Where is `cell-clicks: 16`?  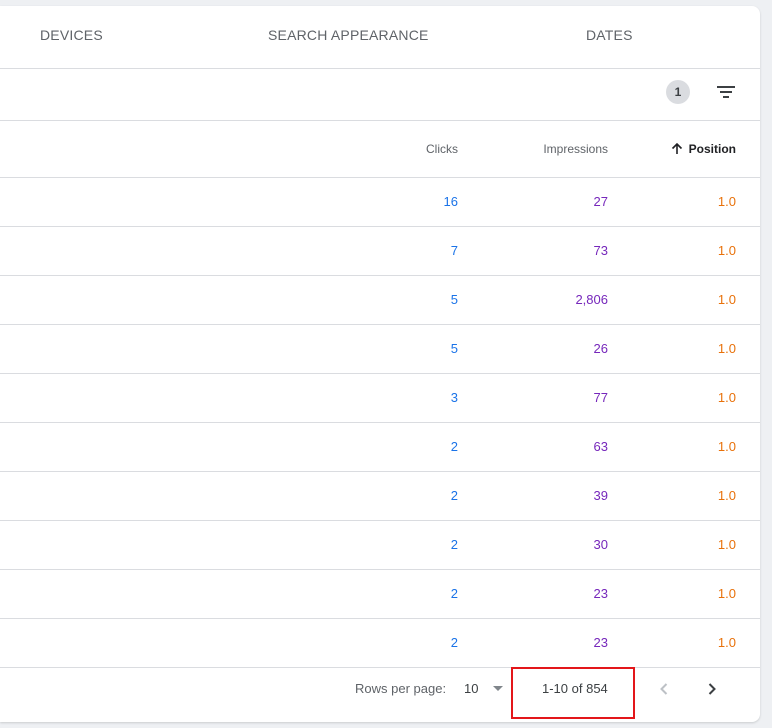
cell-clicks: 16 is located at coordinates (450, 201).